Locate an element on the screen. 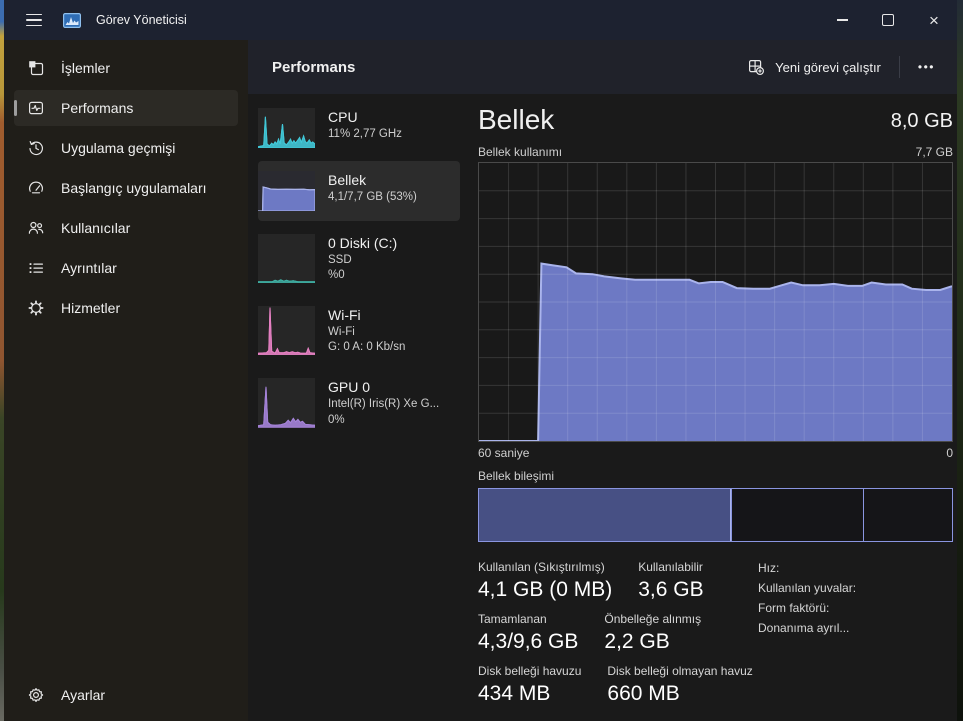 The height and width of the screenshot is (721, 963). device-row-wifi: Wi-Fi Wi-Fi G: 0 A: 0 Kb/sn is located at coordinates (359, 330).